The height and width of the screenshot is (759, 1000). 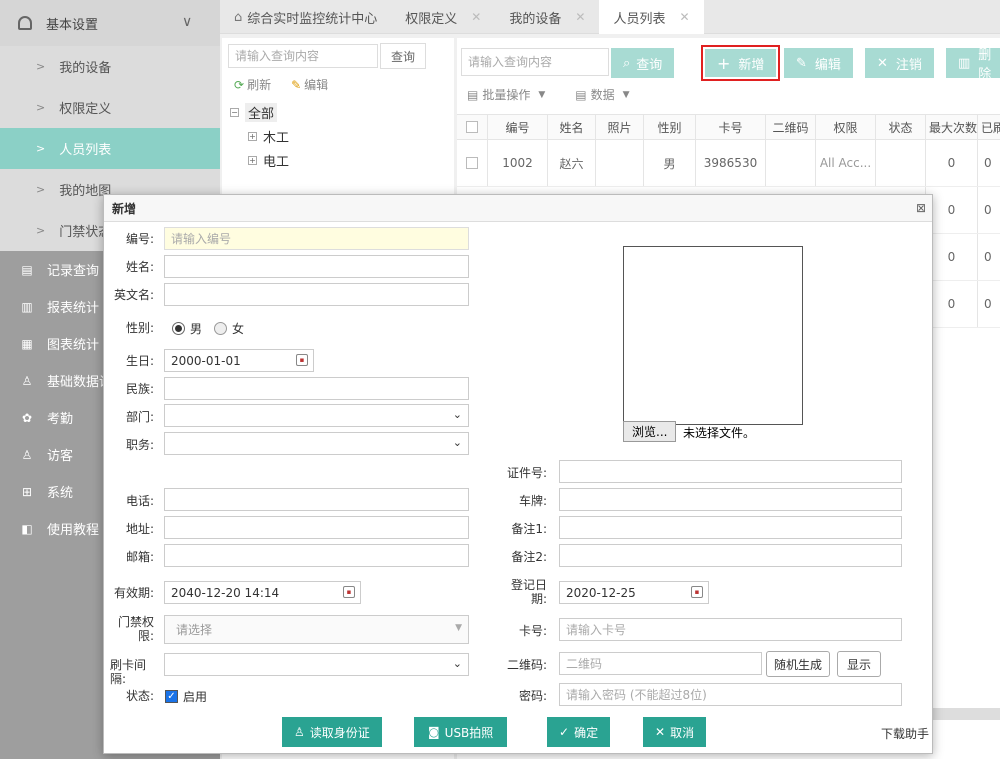 I want to click on random-generate-button: 随机生成, so click(x=798, y=664).